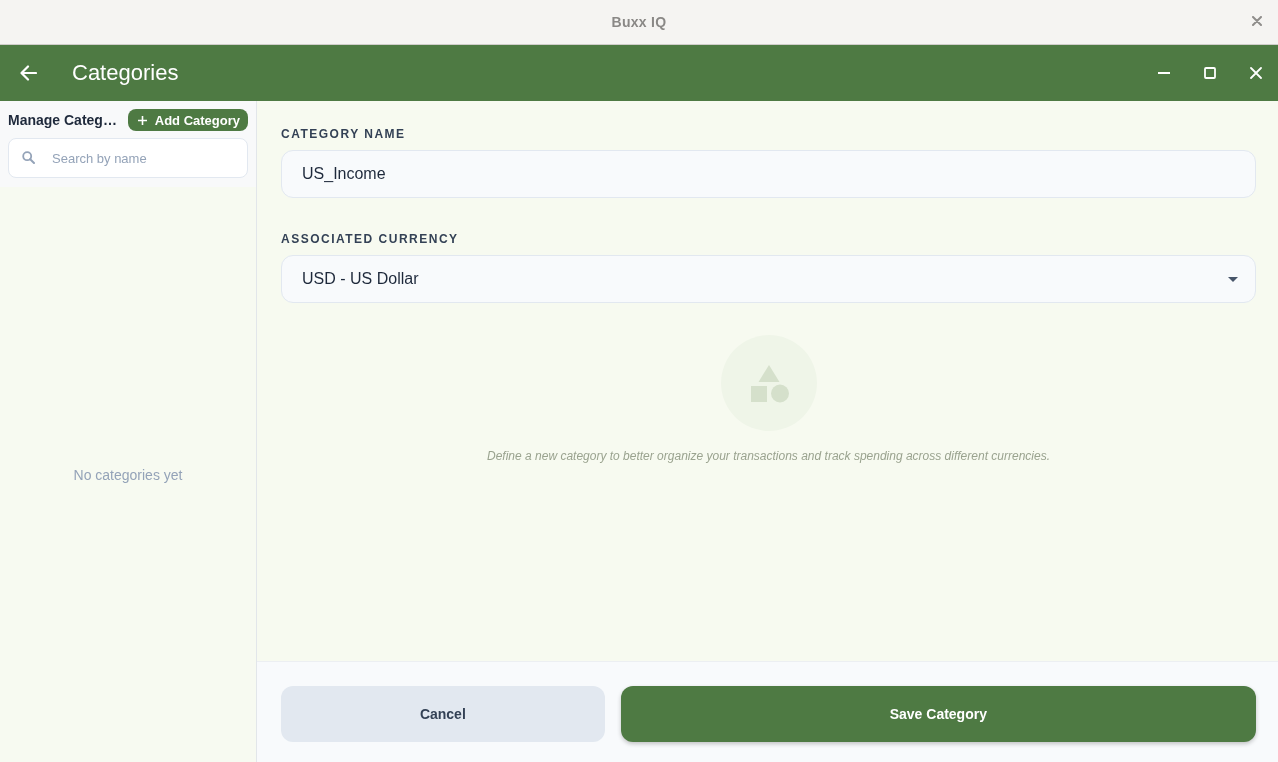 The height and width of the screenshot is (762, 1278). What do you see at coordinates (639, 22) in the screenshot?
I see `window-title: Buxx IQ` at bounding box center [639, 22].